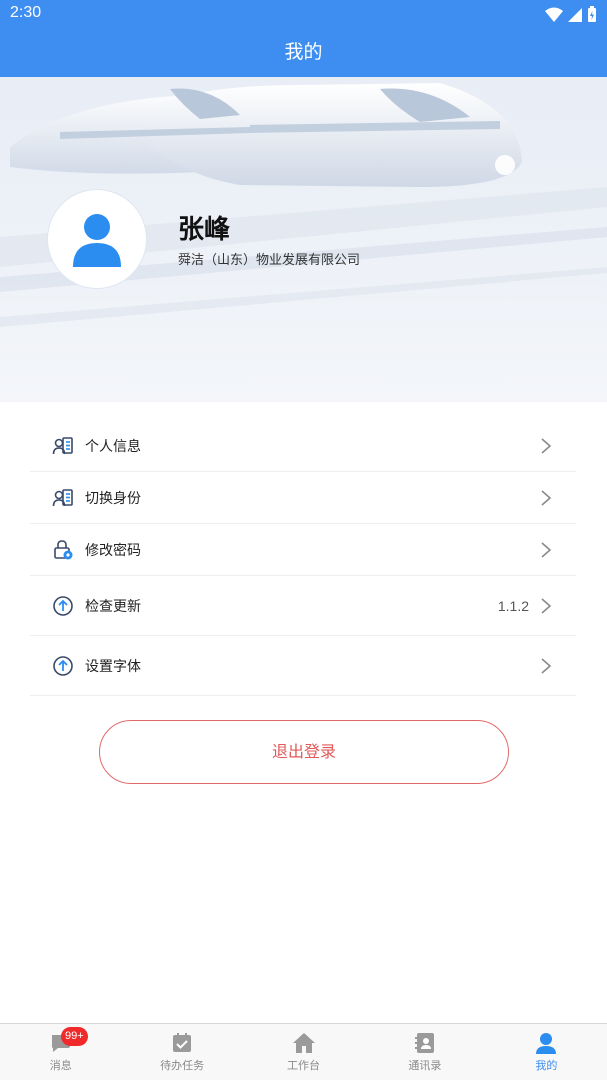 Image resolution: width=607 pixels, height=1080 pixels. Describe the element at coordinates (113, 606) in the screenshot. I see `menu-item-label: 检查更新` at that location.